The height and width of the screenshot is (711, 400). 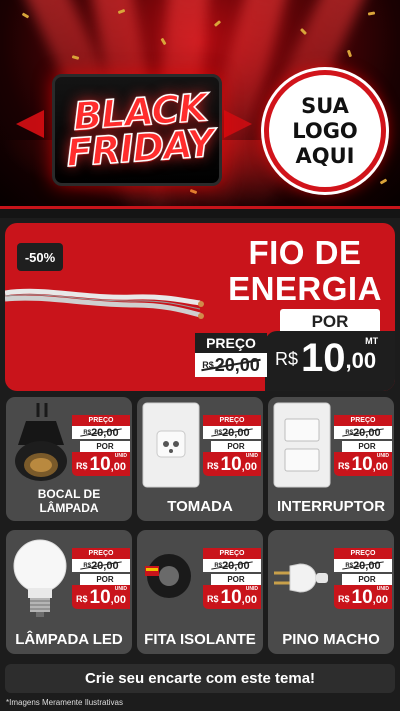 What do you see at coordinates (200, 678) in the screenshot?
I see `cta-banner: Crie seu encarte com este tema!` at bounding box center [200, 678].